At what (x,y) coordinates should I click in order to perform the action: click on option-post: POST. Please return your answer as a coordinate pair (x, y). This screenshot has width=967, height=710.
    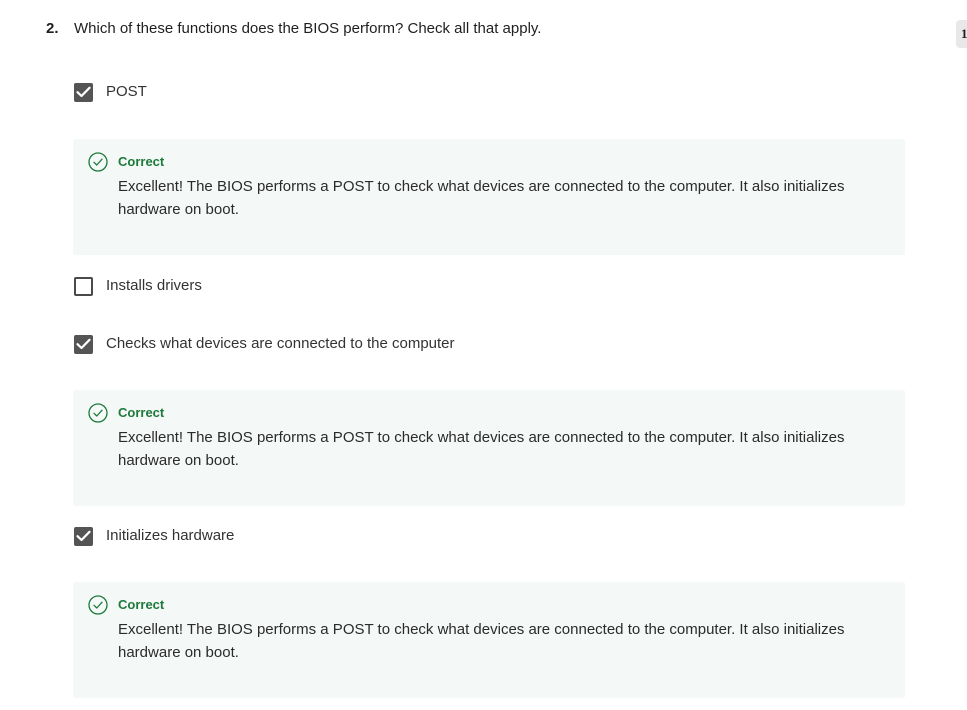
    Looking at the image, I should click on (110, 92).